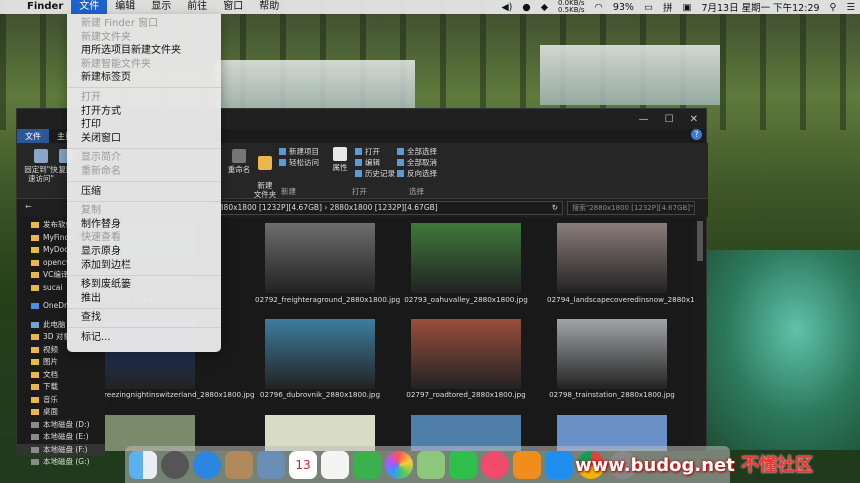 The image size is (860, 483). Describe the element at coordinates (239, 161) in the screenshot. I see `rename-button: 重命名` at that location.